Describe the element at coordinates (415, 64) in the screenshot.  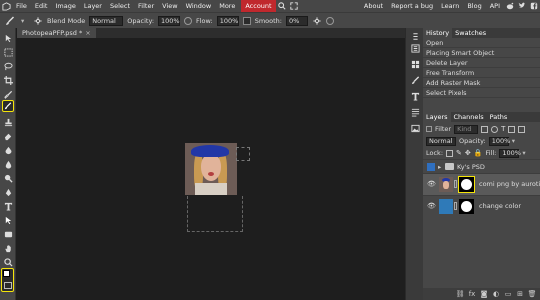
I see `swatches-panel-icon` at that location.